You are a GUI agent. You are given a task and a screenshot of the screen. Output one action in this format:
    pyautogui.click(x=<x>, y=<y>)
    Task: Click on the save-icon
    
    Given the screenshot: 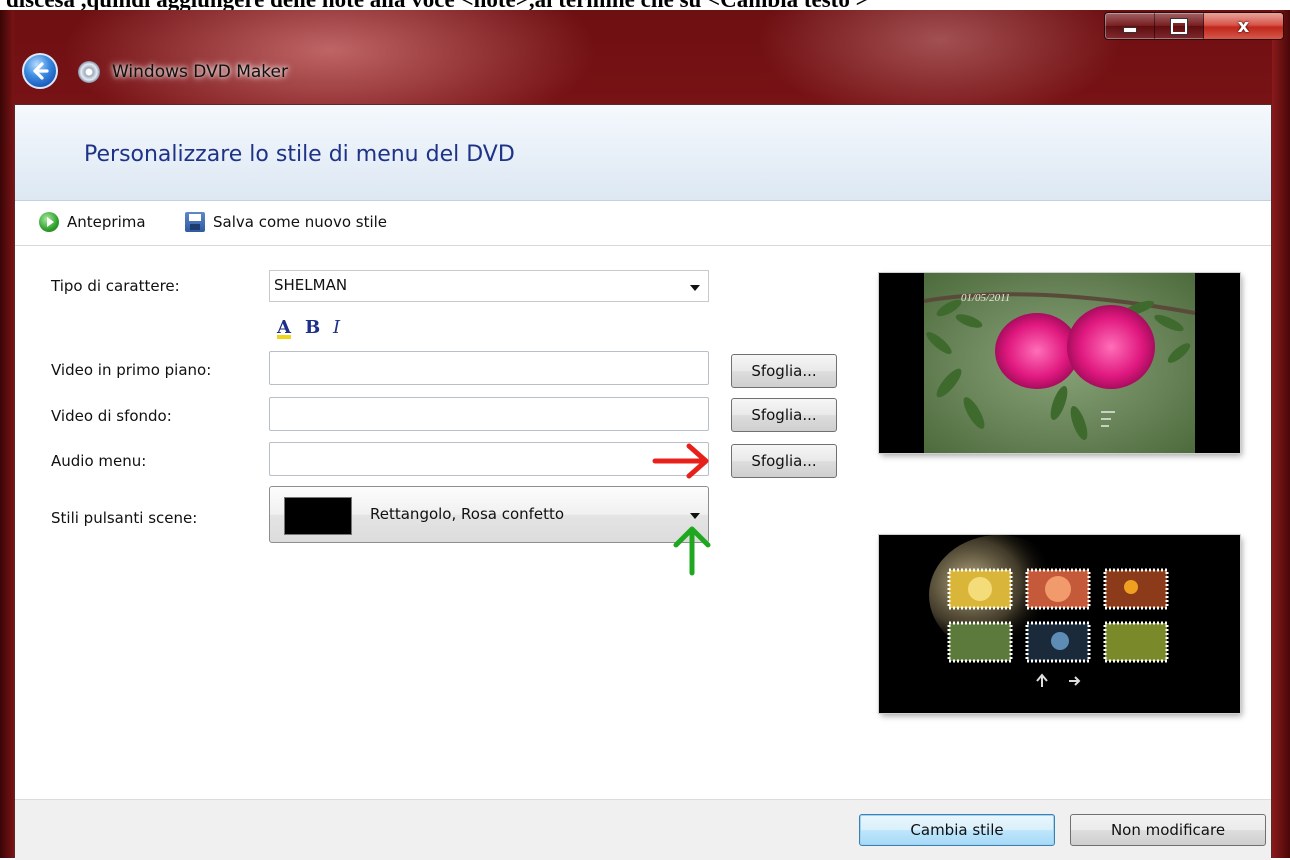 What is the action you would take?
    pyautogui.click(x=195, y=222)
    